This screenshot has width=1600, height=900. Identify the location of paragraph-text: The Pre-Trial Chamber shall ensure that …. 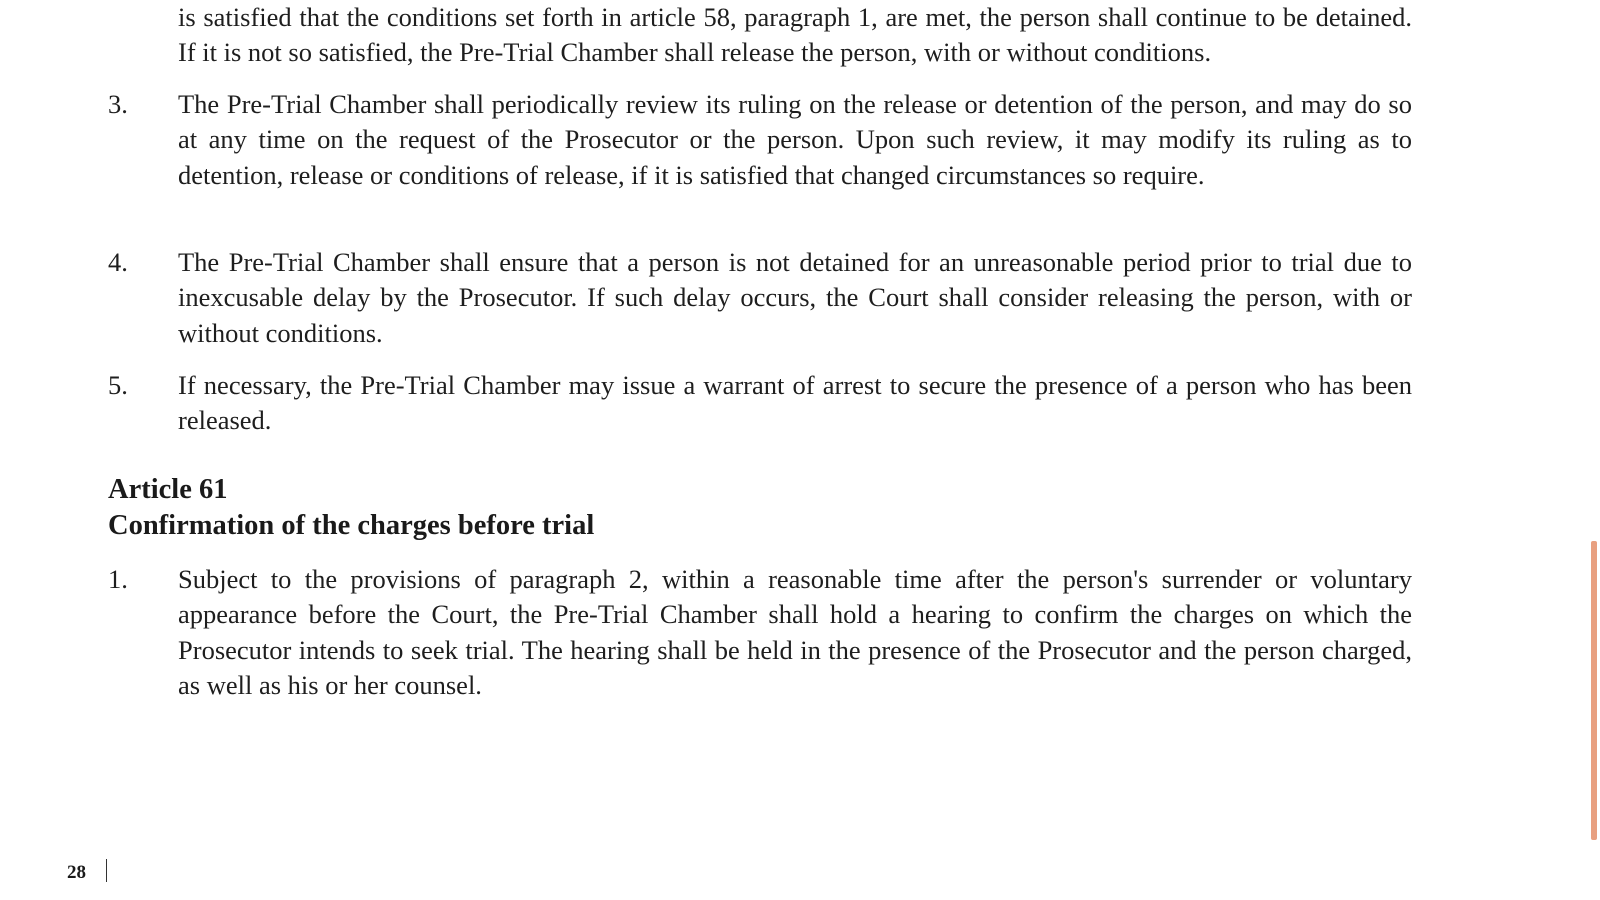
(795, 297).